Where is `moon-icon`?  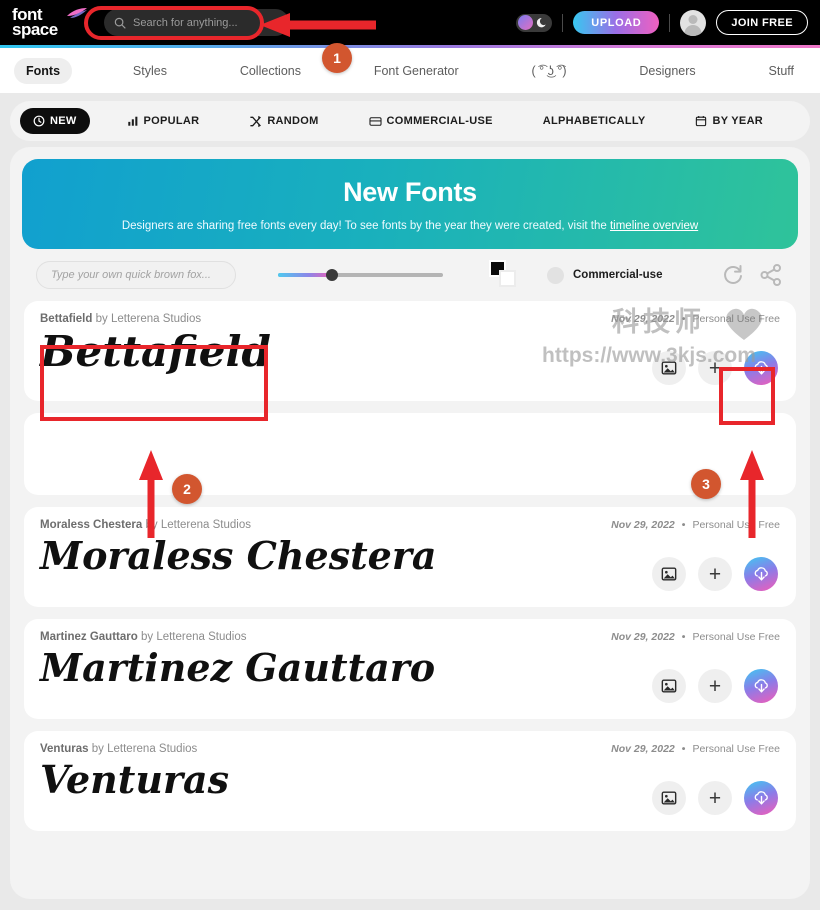 moon-icon is located at coordinates (542, 22).